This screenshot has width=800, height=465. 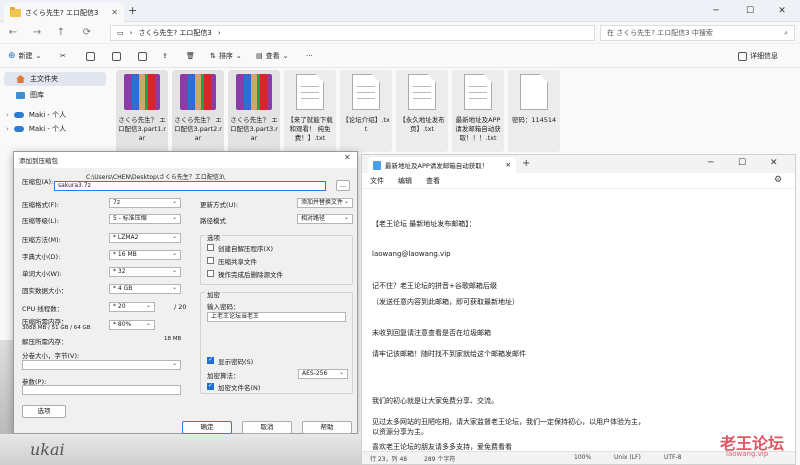 What do you see at coordinates (445, 302) in the screenshot?
I see `text-line: （发送任意内容到此邮箱，即可获取最新地址）` at bounding box center [445, 302].